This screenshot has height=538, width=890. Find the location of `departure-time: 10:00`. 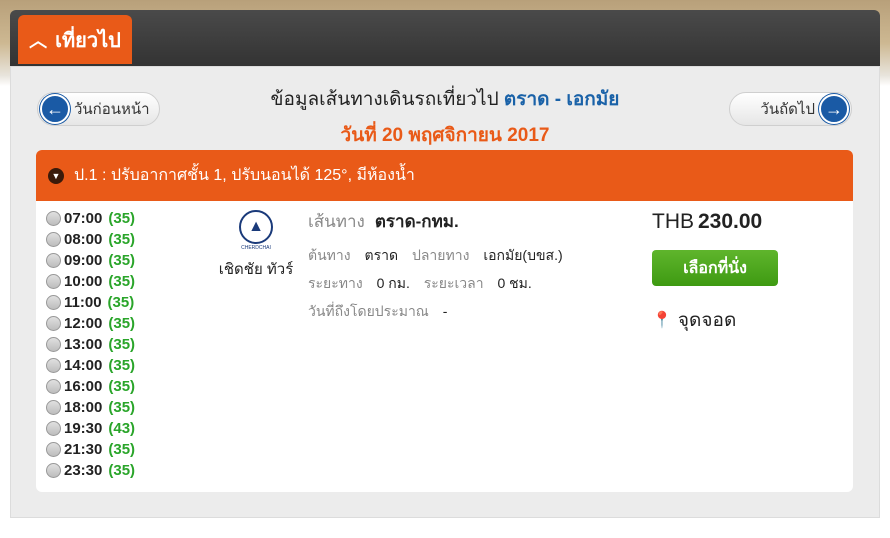

departure-time: 10:00 is located at coordinates (83, 281).